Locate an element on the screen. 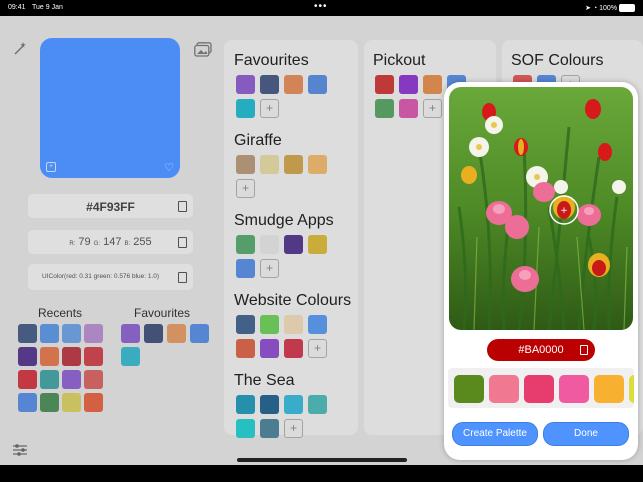 Image resolution: width=643 pixels, height=482 pixels. bottom-bar is located at coordinates (321, 473).